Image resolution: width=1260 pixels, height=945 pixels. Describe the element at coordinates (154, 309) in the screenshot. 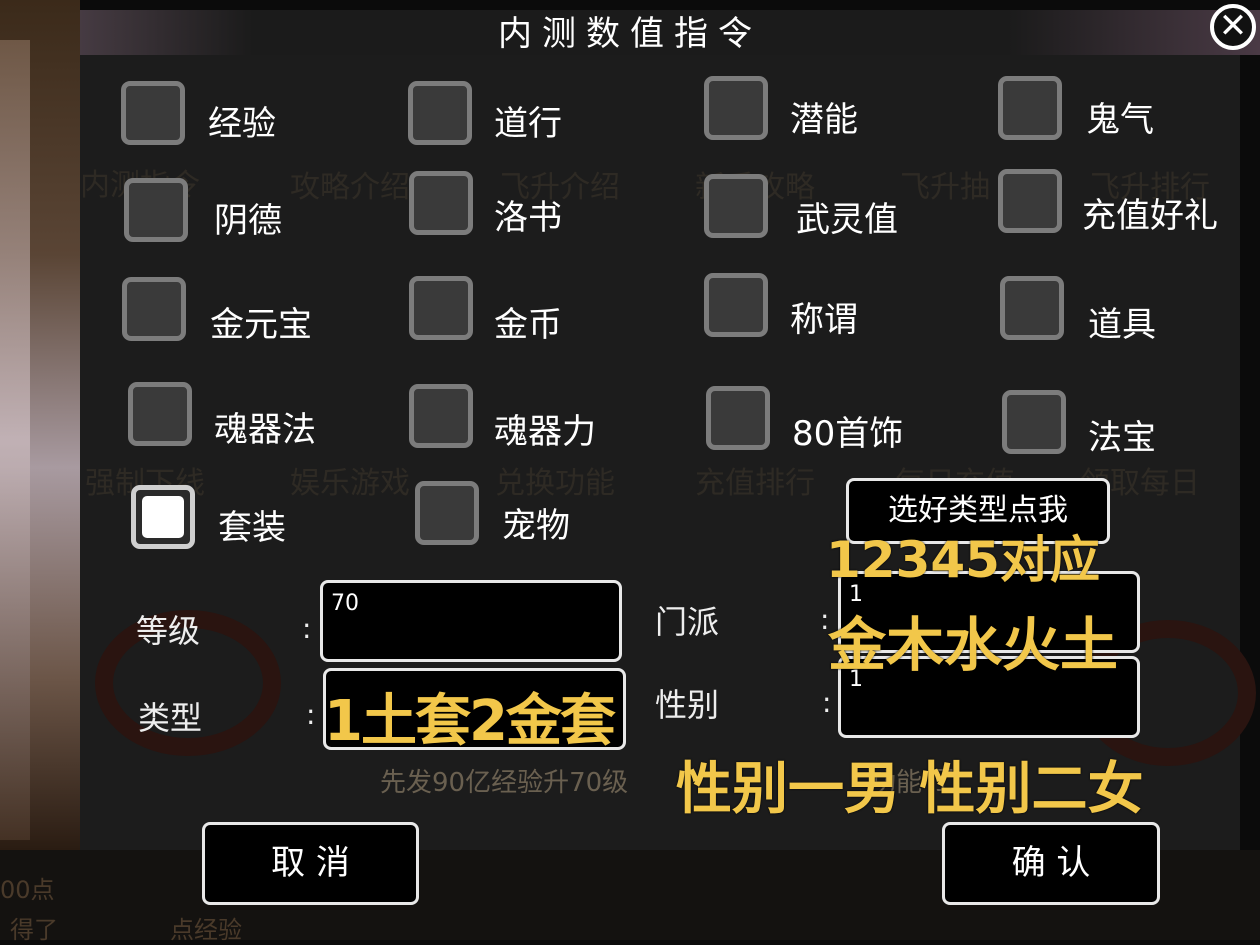

I see `checkbox-gold-ingot` at that location.